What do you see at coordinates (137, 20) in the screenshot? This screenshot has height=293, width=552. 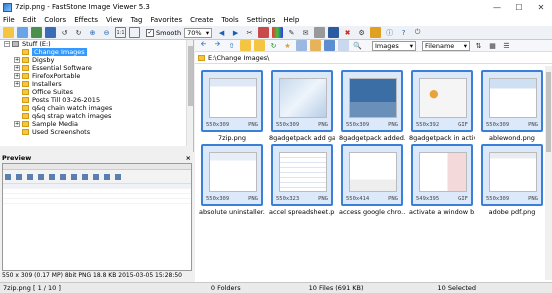 I see `menu-tag: Tag` at bounding box center [137, 20].